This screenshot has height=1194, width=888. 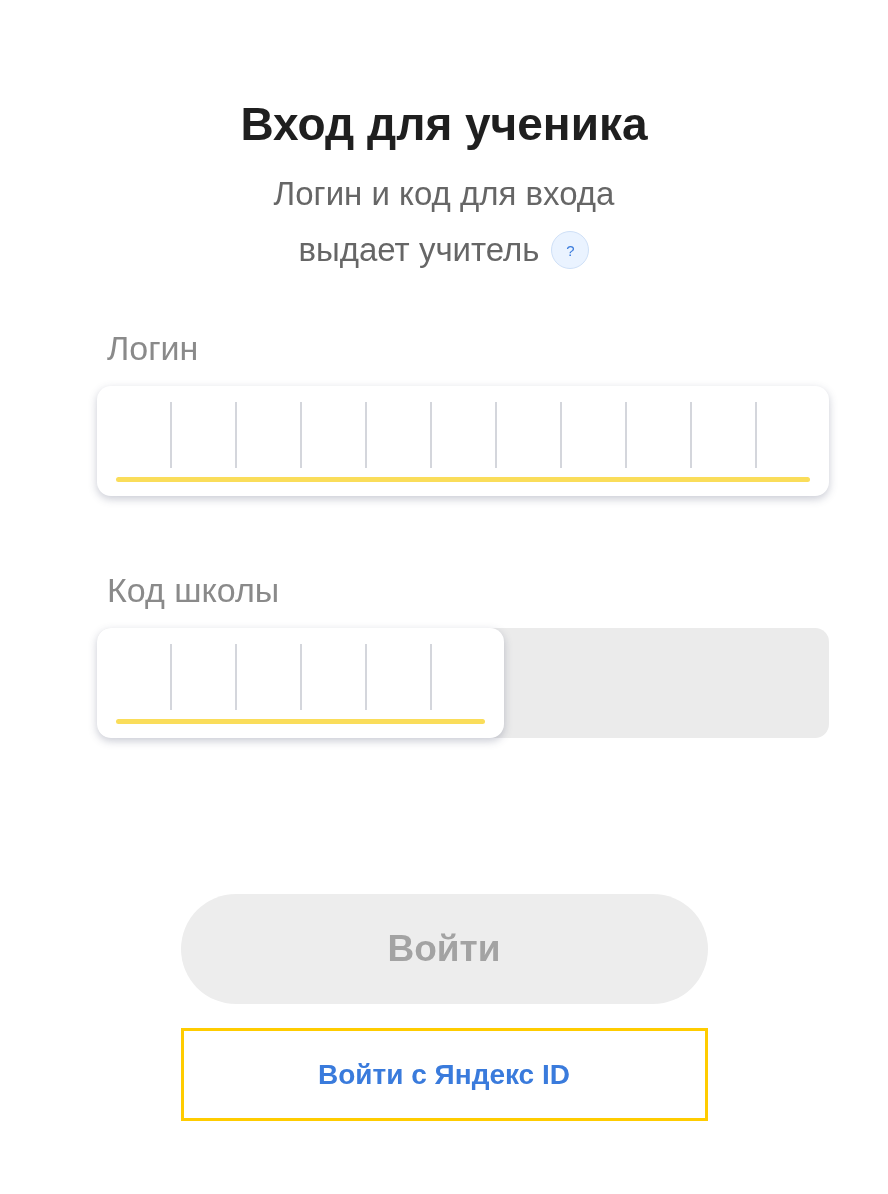 I want to click on field-label: Код школы, so click(x=194, y=590).